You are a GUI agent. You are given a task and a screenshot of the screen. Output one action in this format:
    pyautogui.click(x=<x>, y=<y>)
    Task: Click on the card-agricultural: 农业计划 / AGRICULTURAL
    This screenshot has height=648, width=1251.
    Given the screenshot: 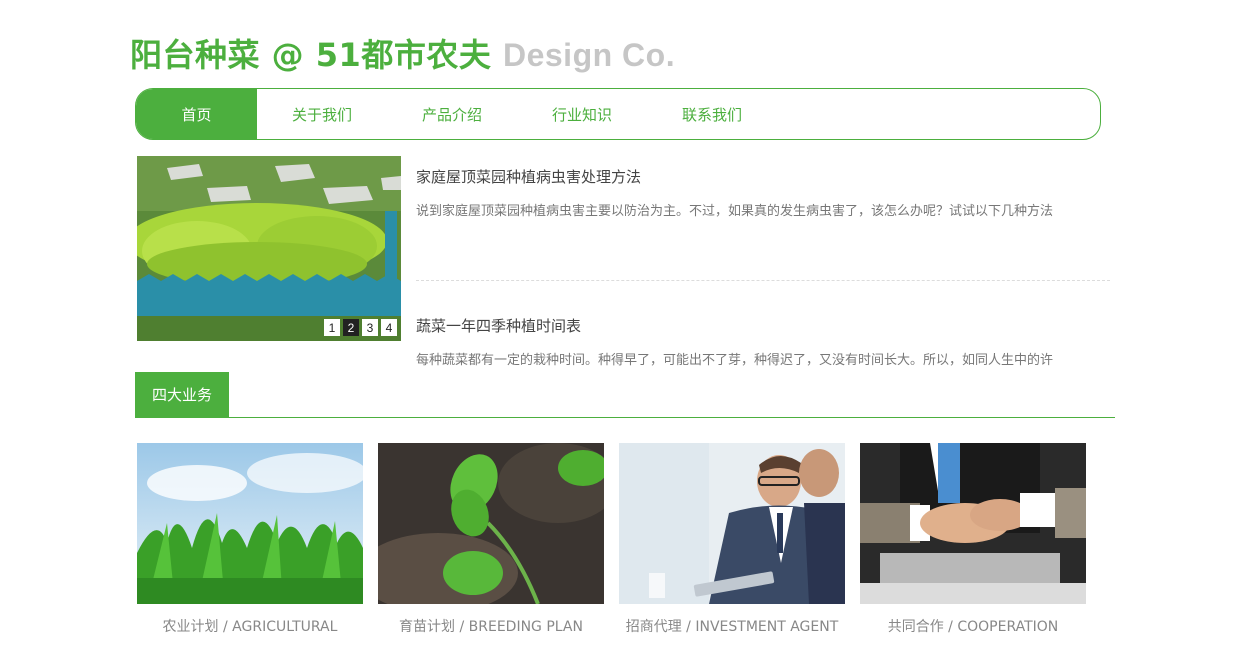 What is the action you would take?
    pyautogui.click(x=250, y=539)
    